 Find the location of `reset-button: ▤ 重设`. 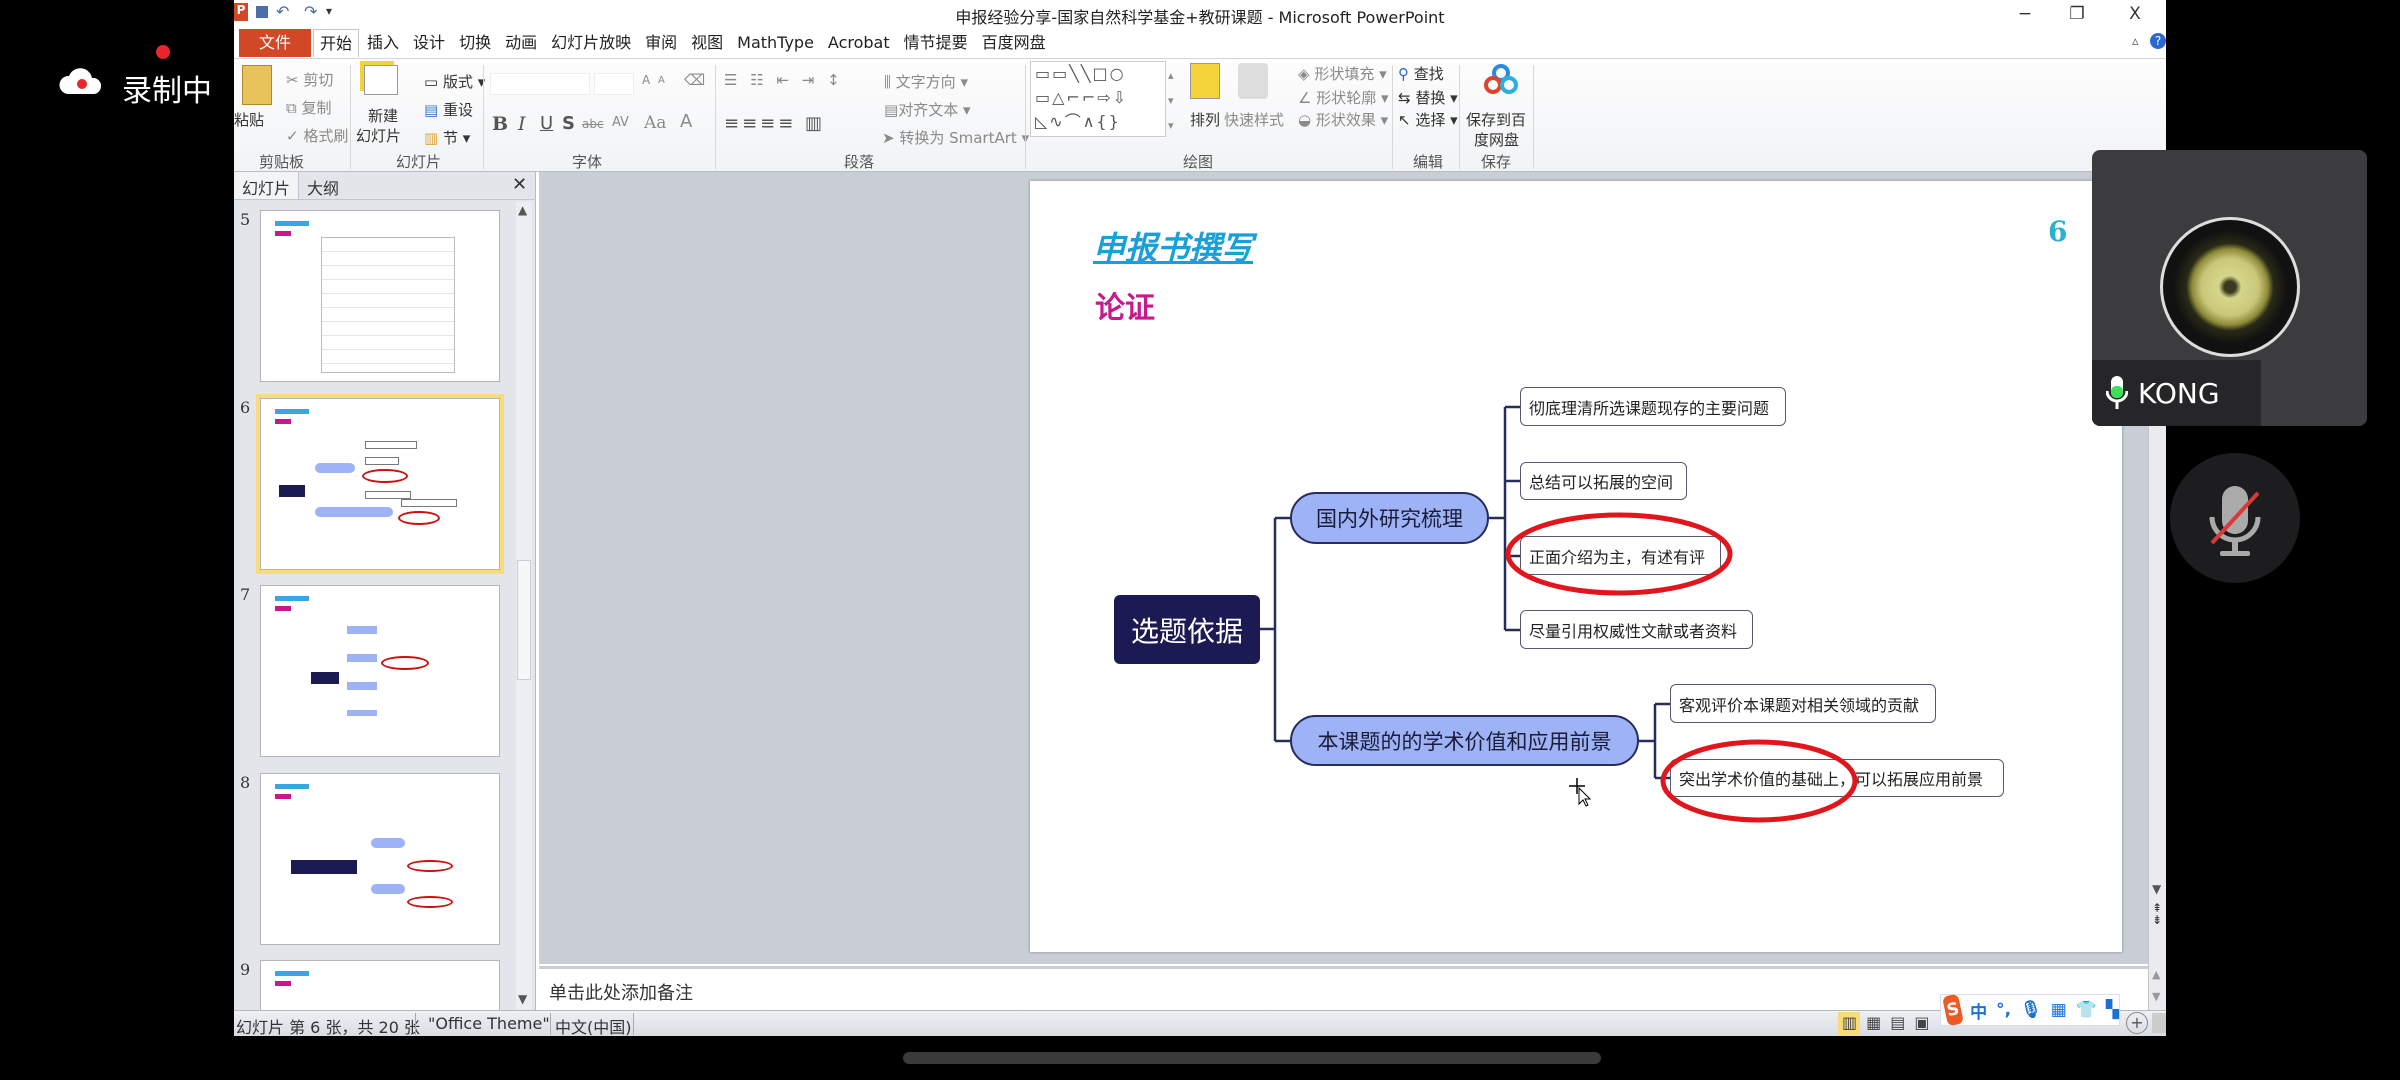

reset-button: ▤ 重设 is located at coordinates (448, 109).